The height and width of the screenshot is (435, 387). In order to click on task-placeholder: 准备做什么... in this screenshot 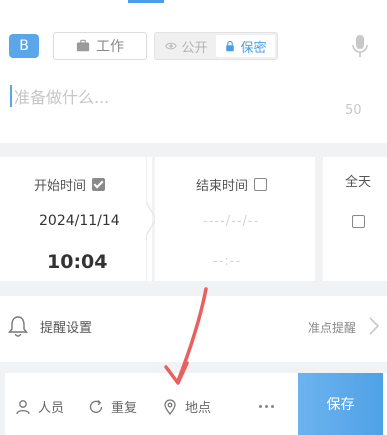, I will do `click(62, 97)`.